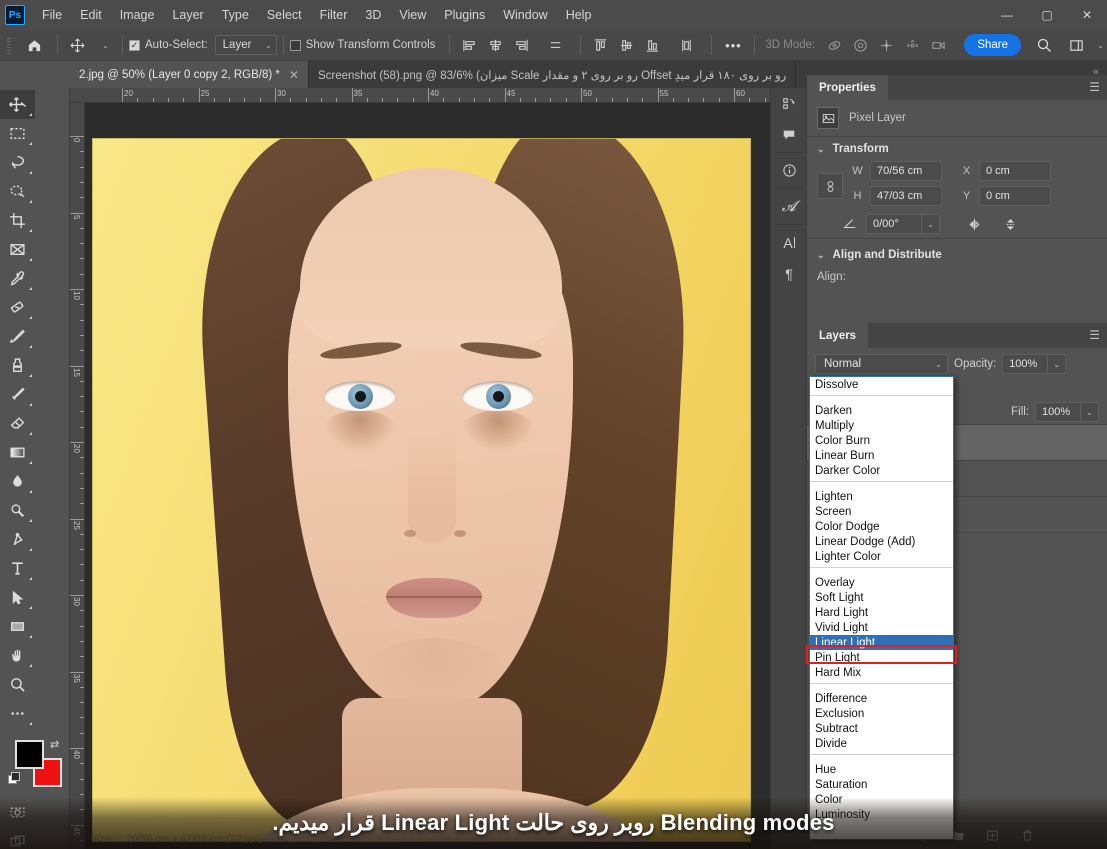 The width and height of the screenshot is (1107, 849). What do you see at coordinates (652, 45) in the screenshot?
I see `distribute-bottom-icon` at bounding box center [652, 45].